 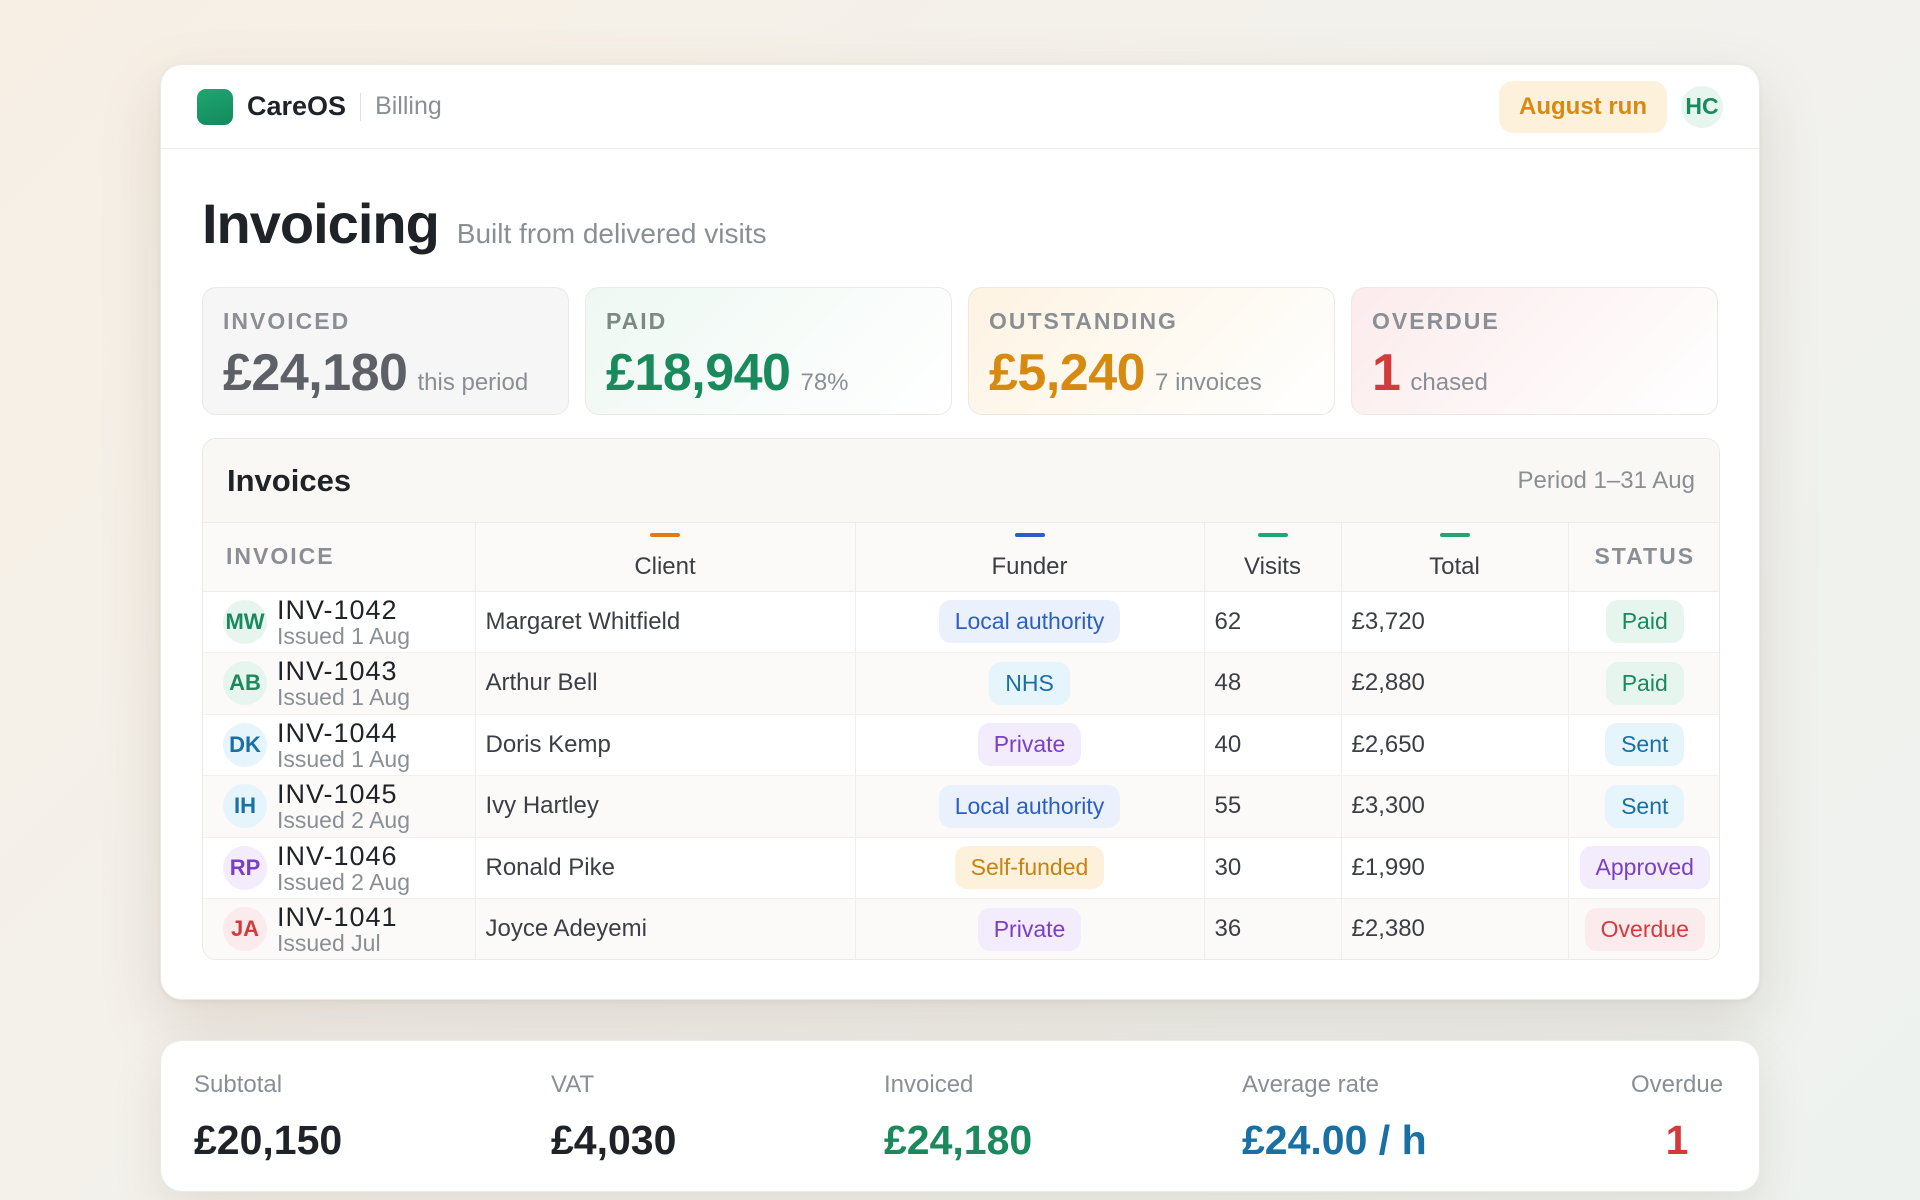 What do you see at coordinates (343, 609) in the screenshot?
I see `invoice-number: INV-1042` at bounding box center [343, 609].